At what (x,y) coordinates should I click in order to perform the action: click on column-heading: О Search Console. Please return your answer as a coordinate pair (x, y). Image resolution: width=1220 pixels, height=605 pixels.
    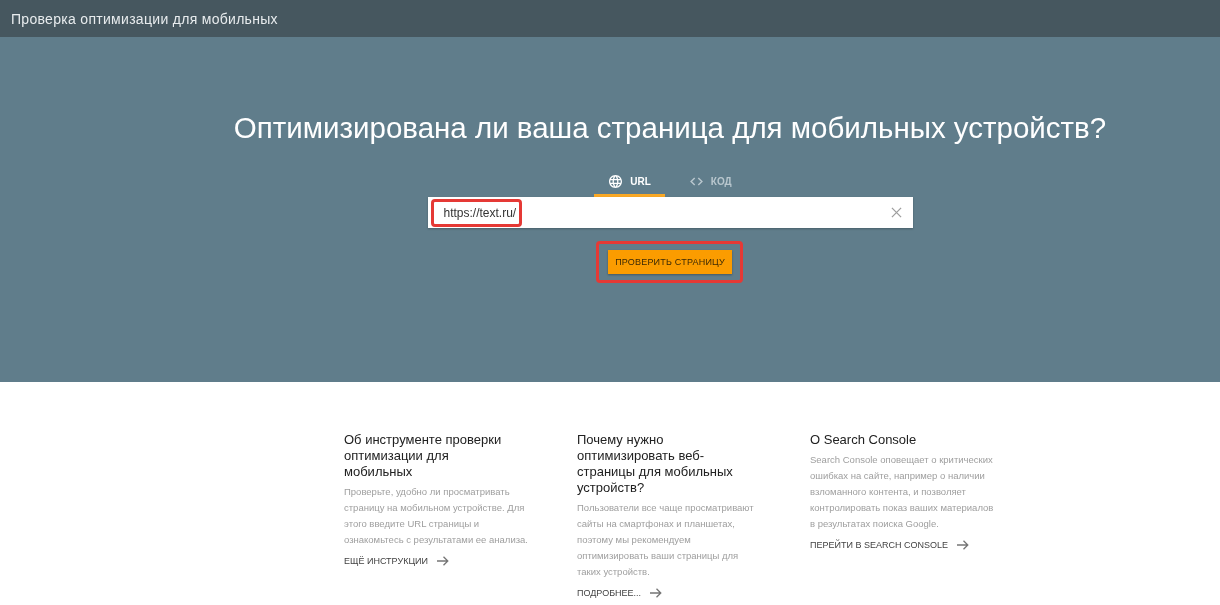
    Looking at the image, I should click on (864, 440).